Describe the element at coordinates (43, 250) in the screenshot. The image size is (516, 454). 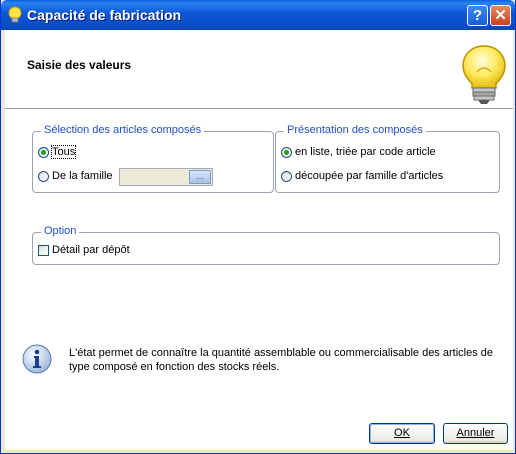
I see `detail-par-depot-box` at that location.